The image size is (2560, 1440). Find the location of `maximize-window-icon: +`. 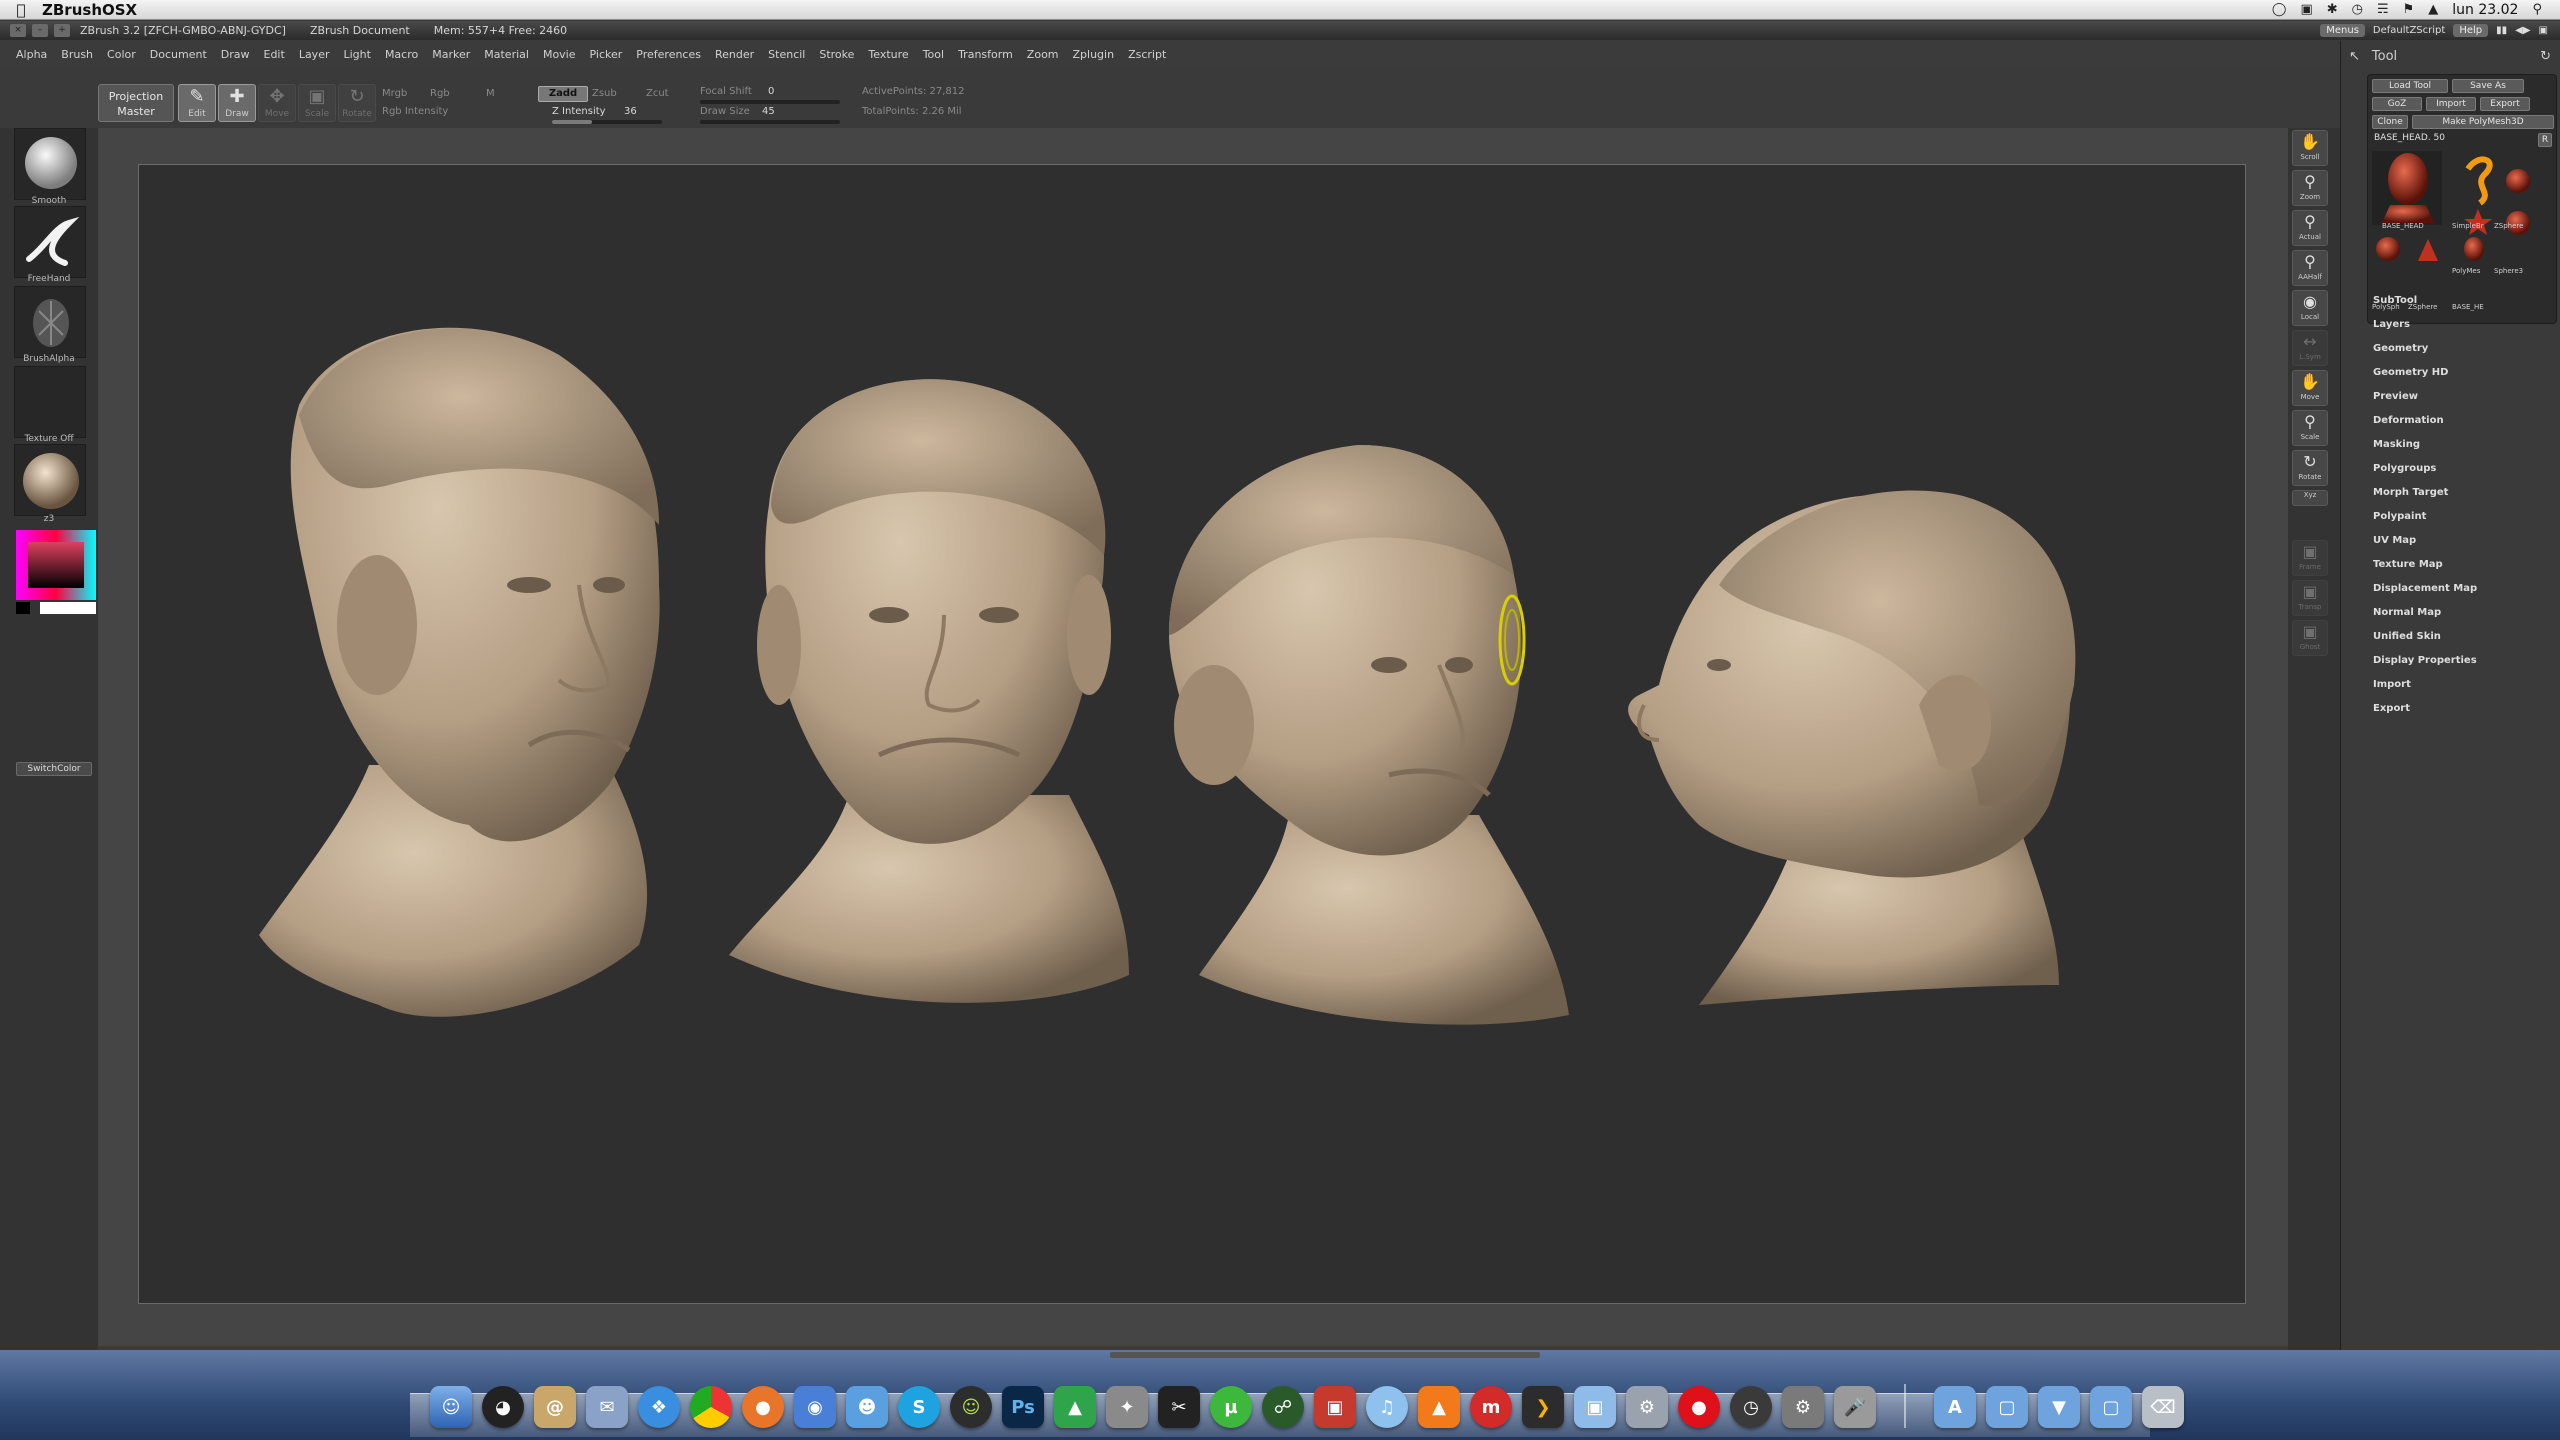

maximize-window-icon: + is located at coordinates (62, 30).